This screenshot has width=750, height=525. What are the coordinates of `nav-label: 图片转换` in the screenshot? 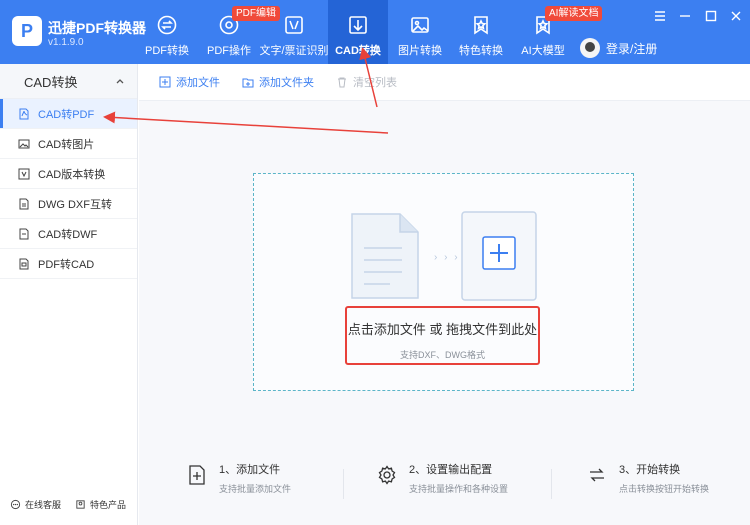 It's located at (420, 51).